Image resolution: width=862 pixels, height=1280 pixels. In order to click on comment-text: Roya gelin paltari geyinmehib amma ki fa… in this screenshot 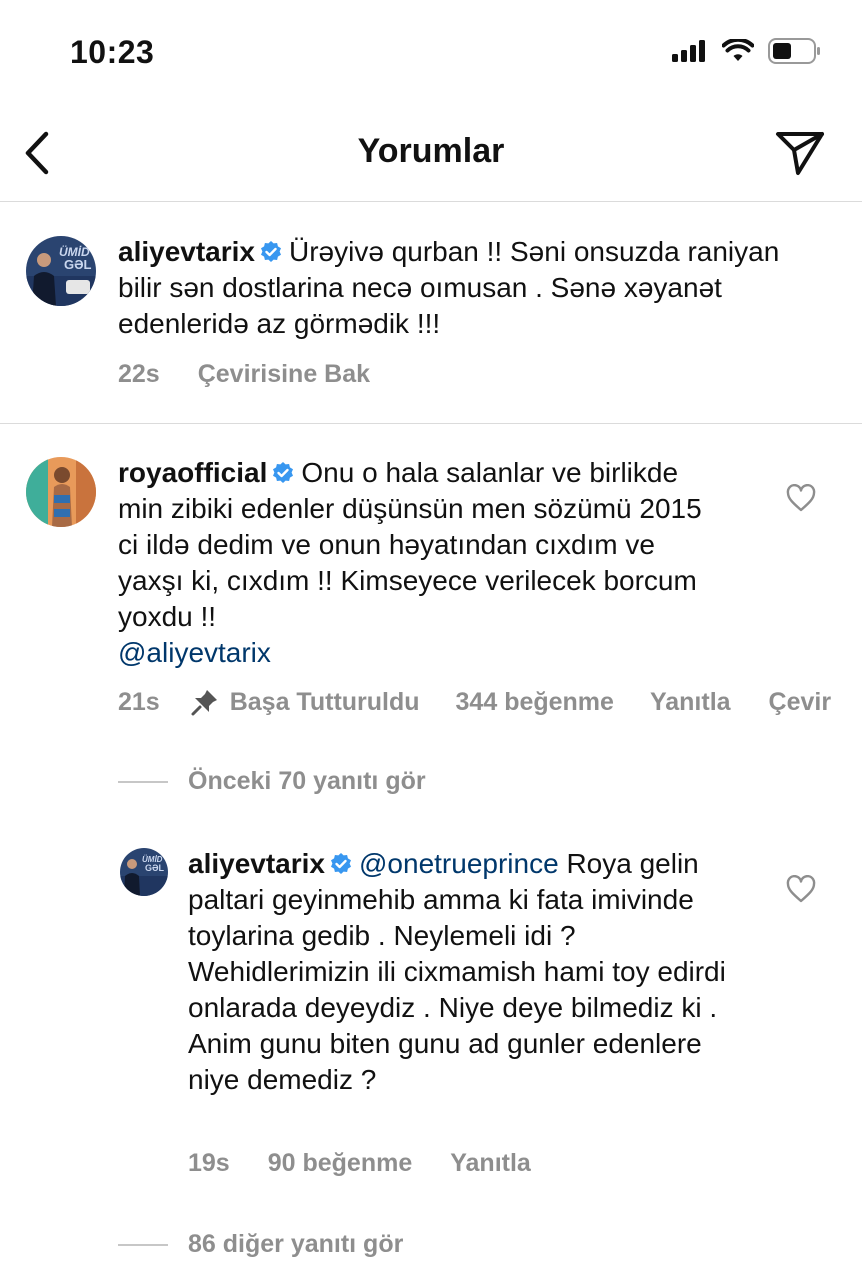, I will do `click(457, 971)`.